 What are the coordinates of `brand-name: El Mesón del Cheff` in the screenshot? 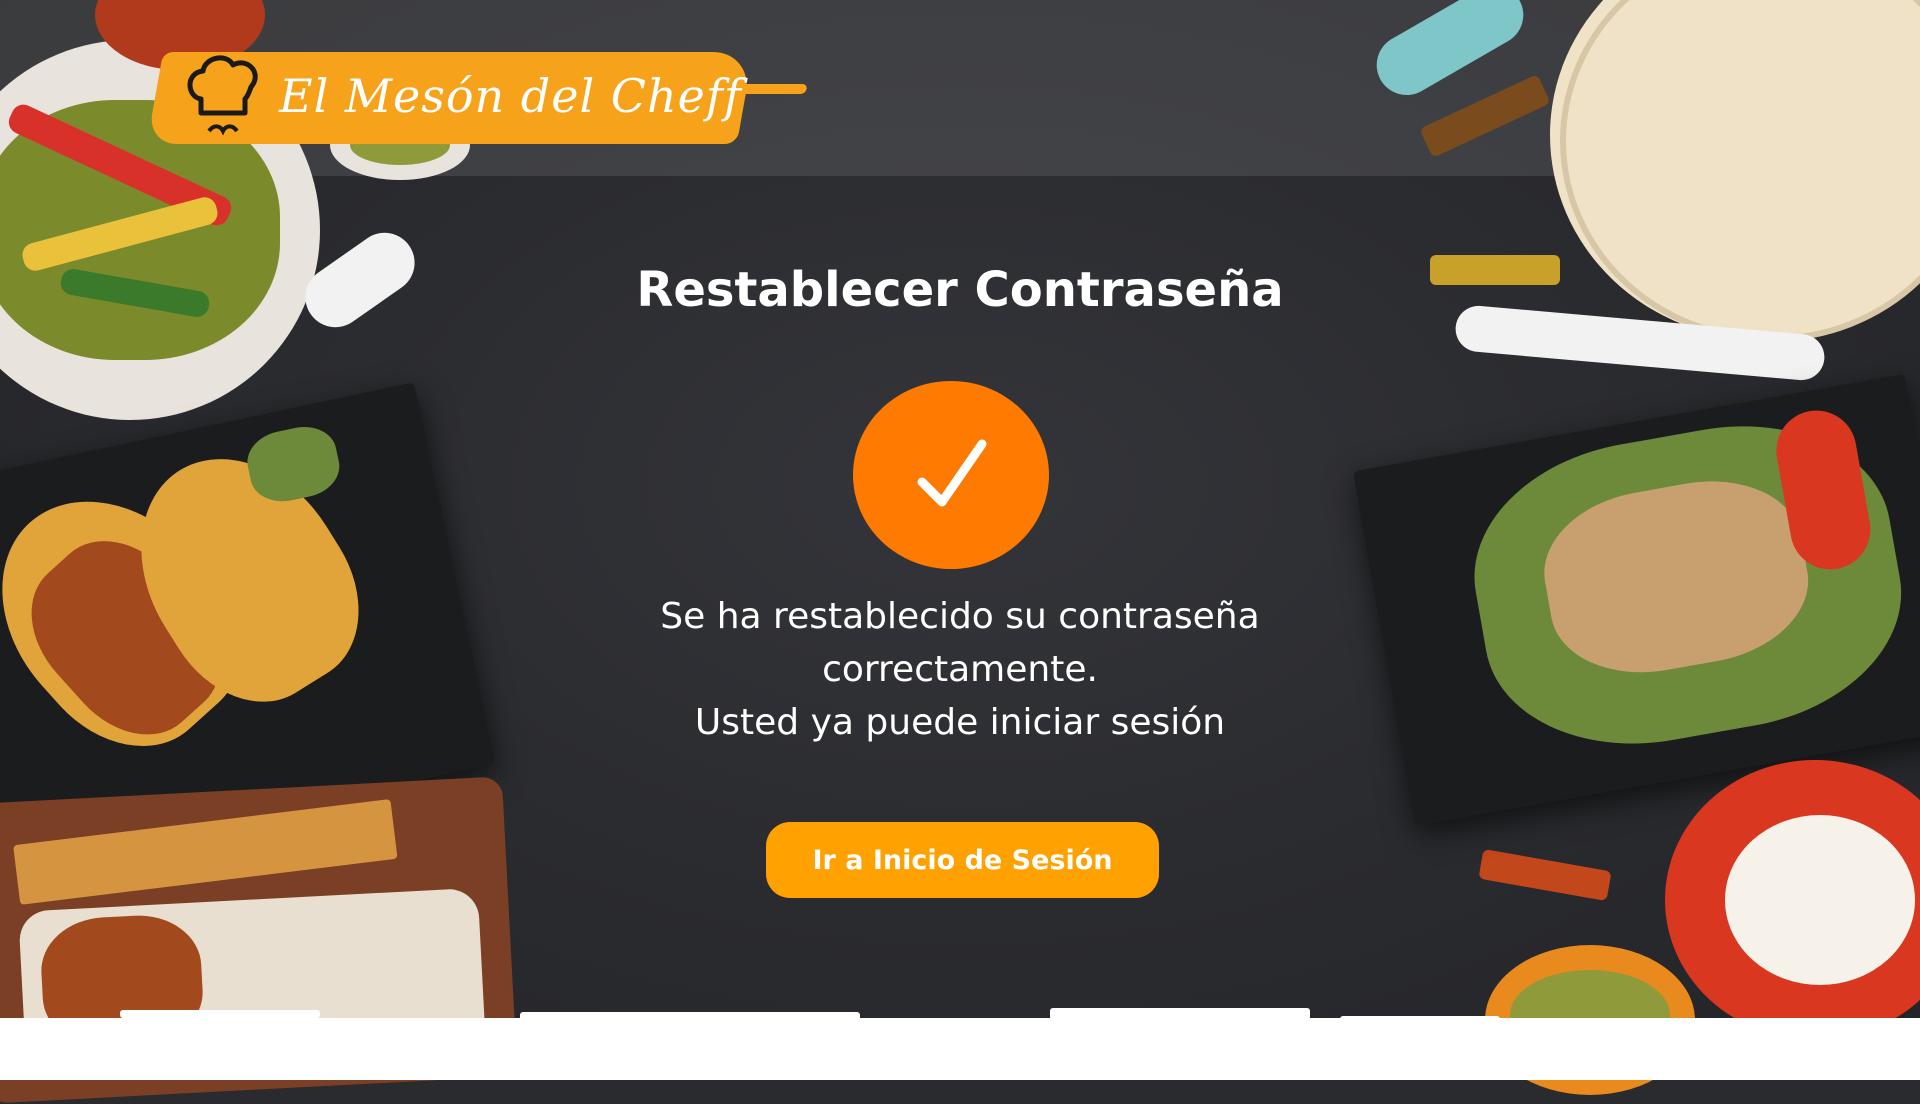 It's located at (510, 96).